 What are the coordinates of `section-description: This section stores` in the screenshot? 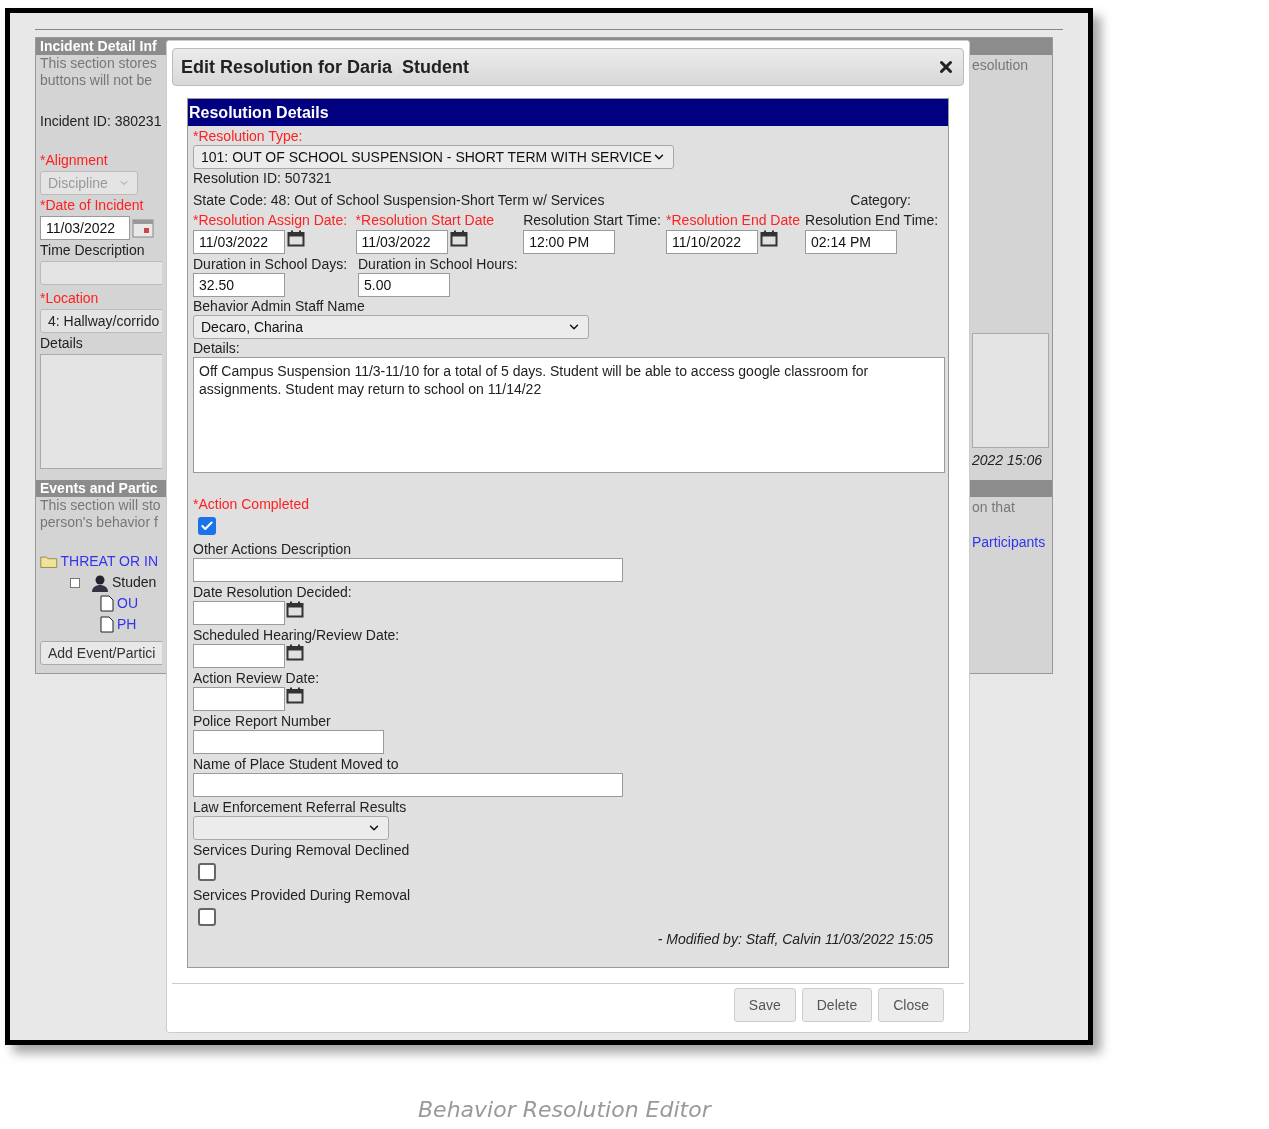 It's located at (99, 63).